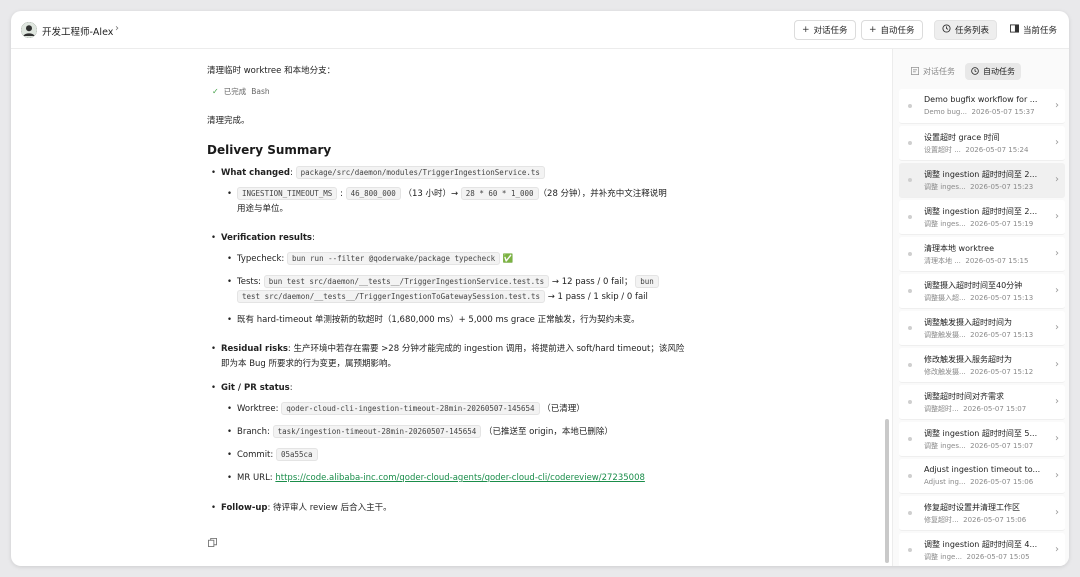 The height and width of the screenshot is (577, 1080). I want to click on mr-url-label: MR URL:, so click(255, 478).